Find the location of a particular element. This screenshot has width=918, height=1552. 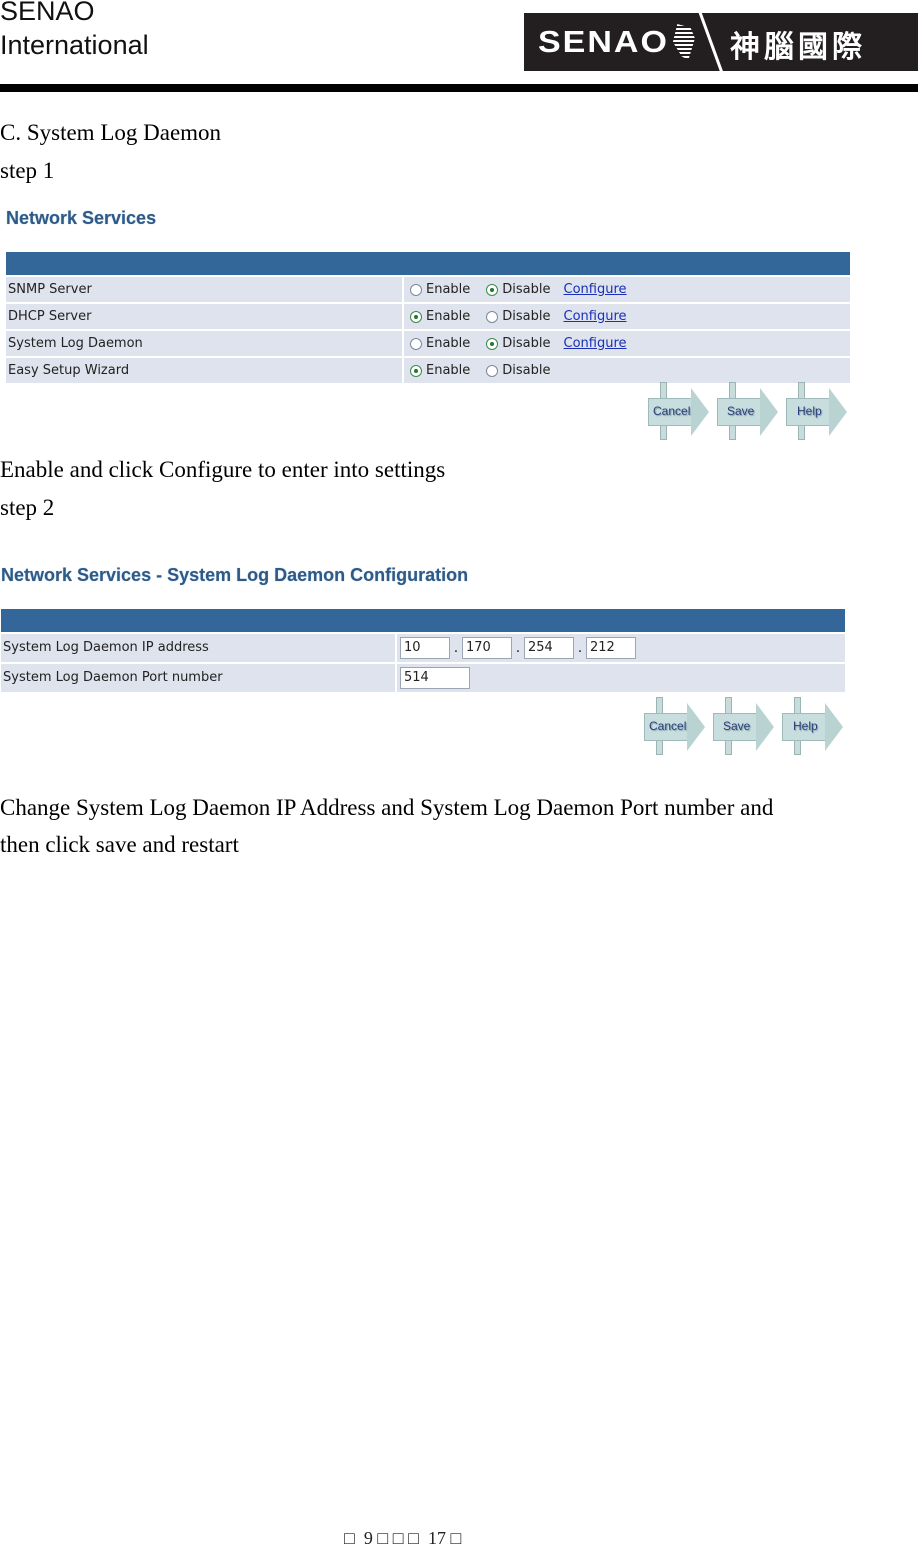

logo-chinese-text: 神腦國際 is located at coordinates (798, 47).